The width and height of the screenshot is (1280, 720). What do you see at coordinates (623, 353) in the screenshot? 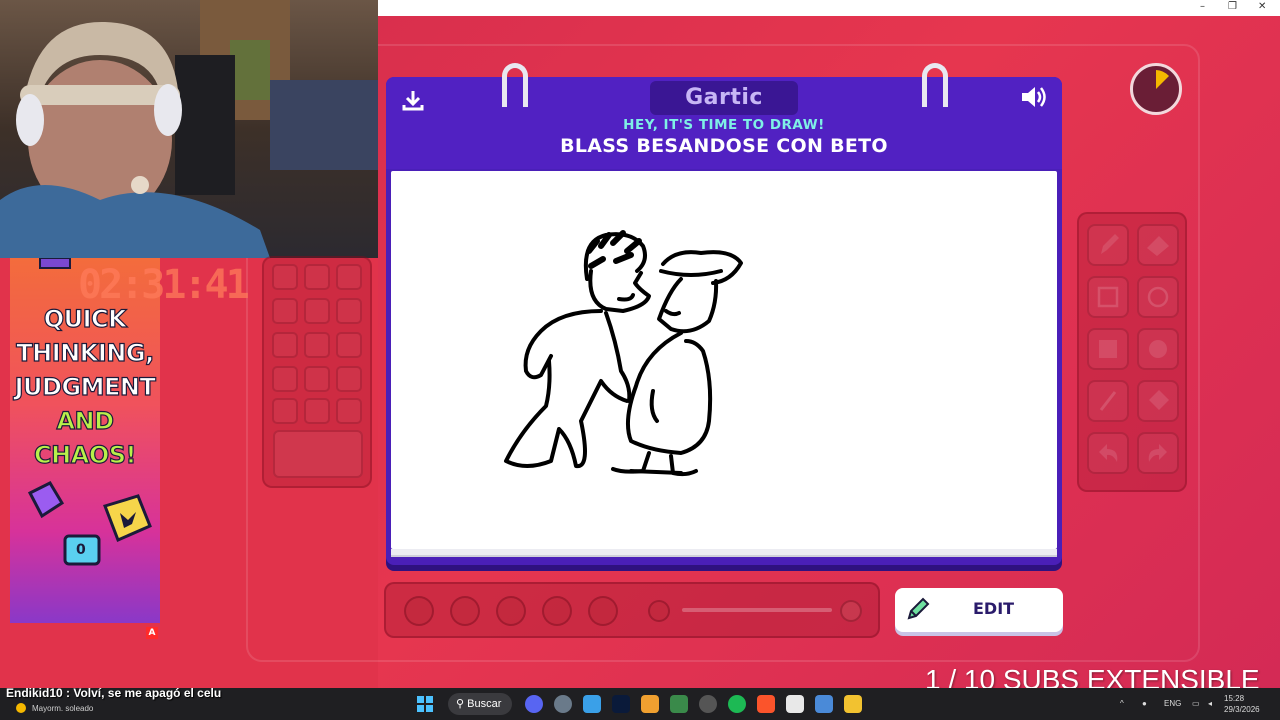
I see `sketch-drawing` at bounding box center [623, 353].